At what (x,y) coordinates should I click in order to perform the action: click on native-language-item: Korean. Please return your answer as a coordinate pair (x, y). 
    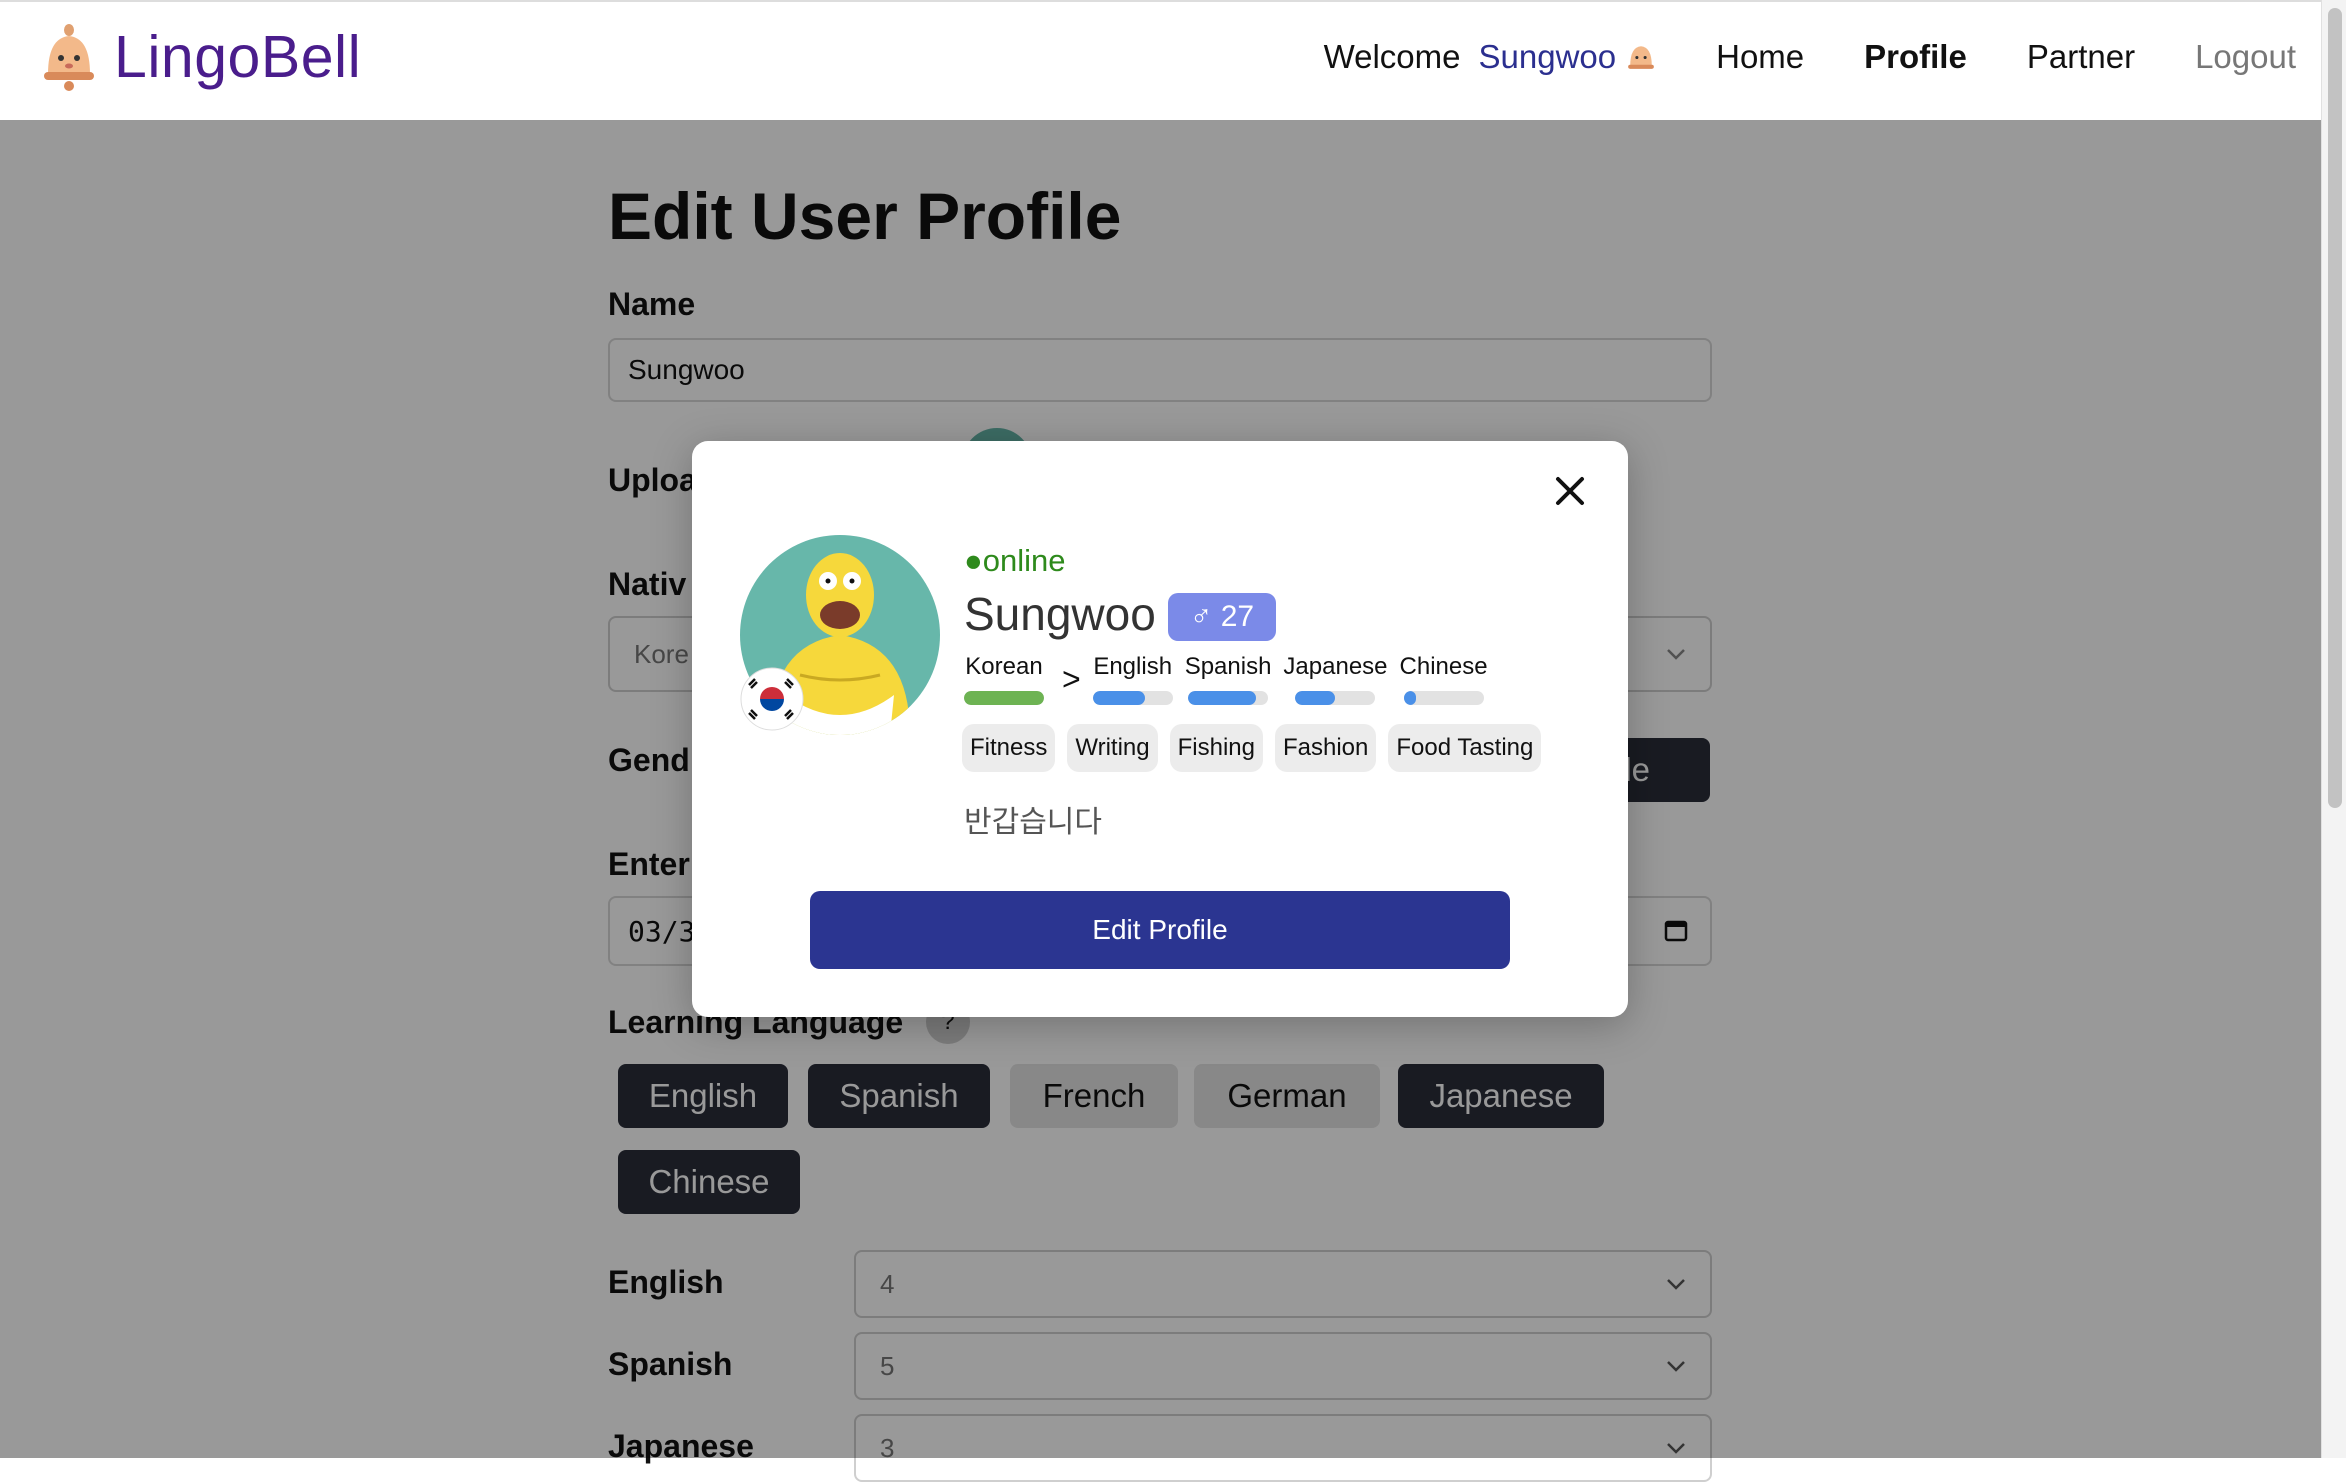
    Looking at the image, I should click on (1004, 679).